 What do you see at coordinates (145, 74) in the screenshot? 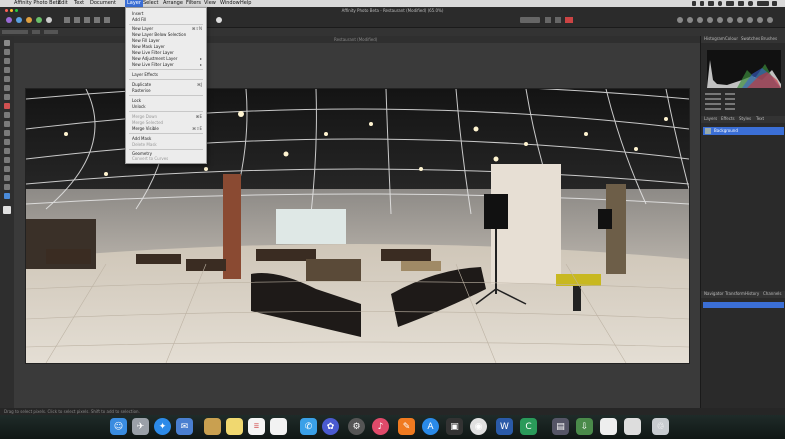
I see `menu-item-layer-effects: Layer Effects` at bounding box center [145, 74].